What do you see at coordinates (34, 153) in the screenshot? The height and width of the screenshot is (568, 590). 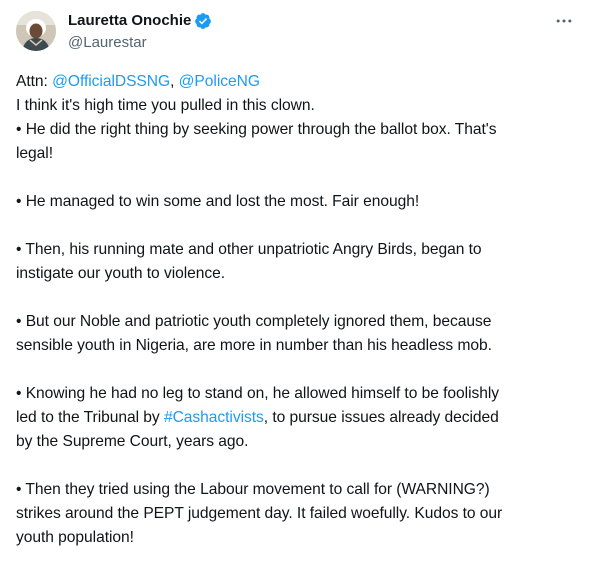 I see `paragraph-1-line-2: legal!` at bounding box center [34, 153].